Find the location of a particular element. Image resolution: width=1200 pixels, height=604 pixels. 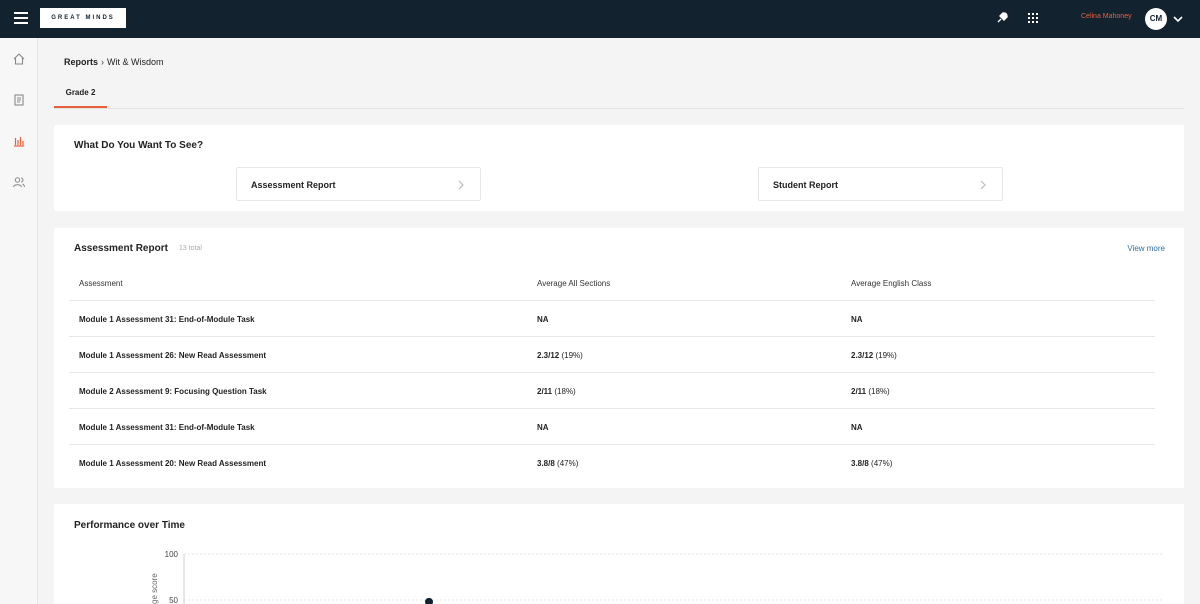

y-tick-label: 100 is located at coordinates (172, 554).